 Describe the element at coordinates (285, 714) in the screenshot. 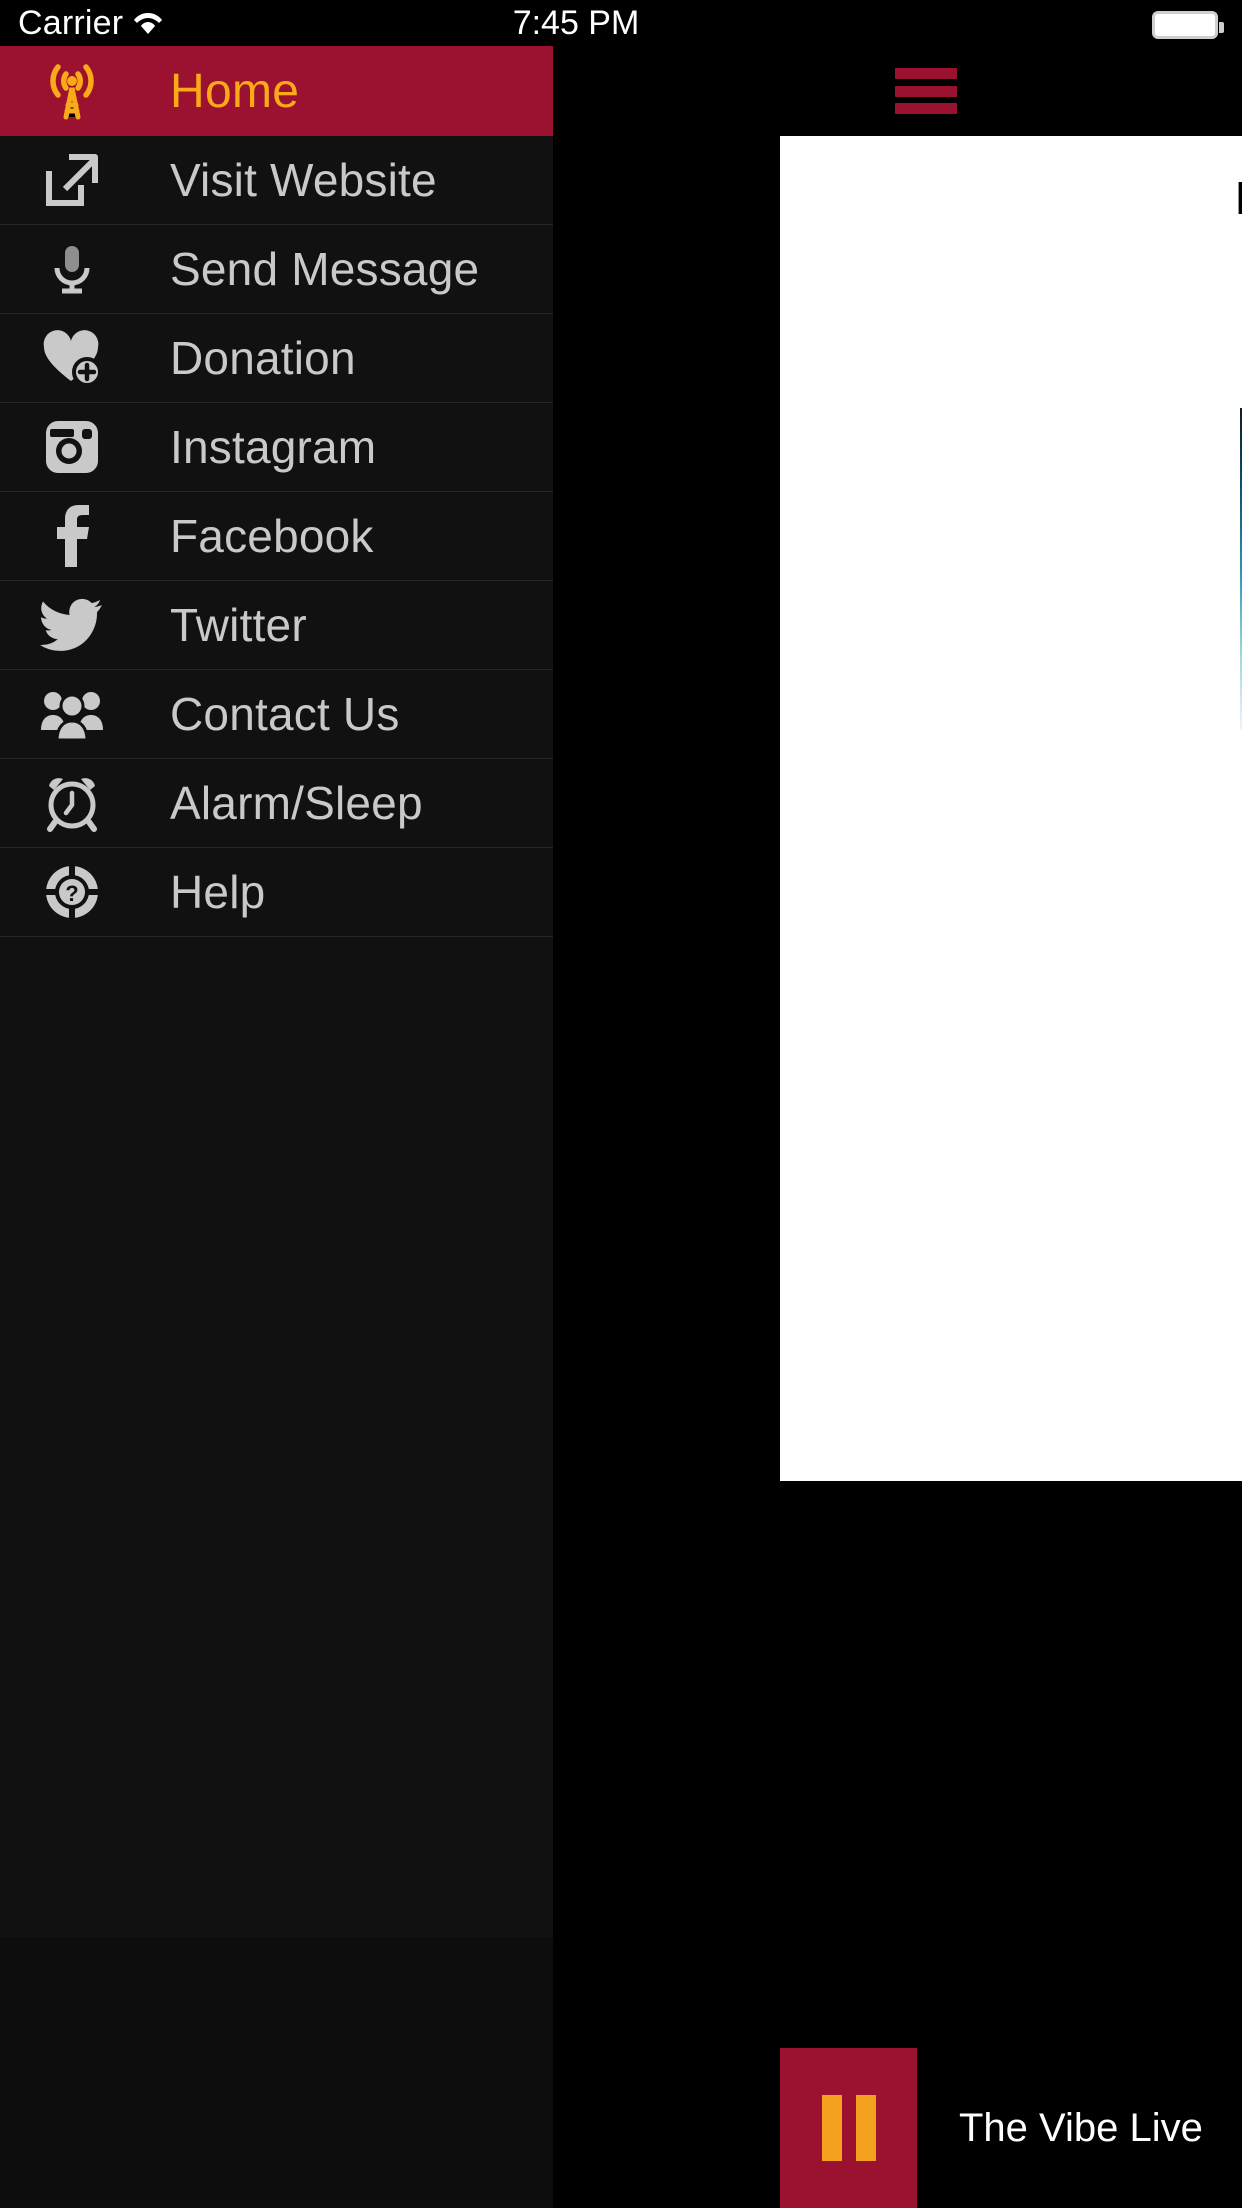

I see `sidebar-item-label: Contact Us` at that location.